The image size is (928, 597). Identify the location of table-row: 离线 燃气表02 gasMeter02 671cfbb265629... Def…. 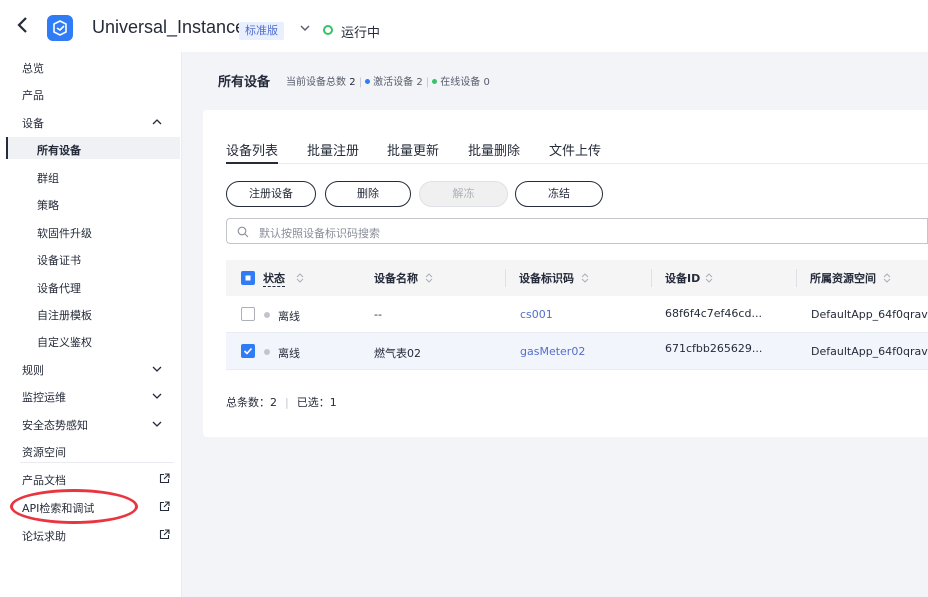
(577, 351).